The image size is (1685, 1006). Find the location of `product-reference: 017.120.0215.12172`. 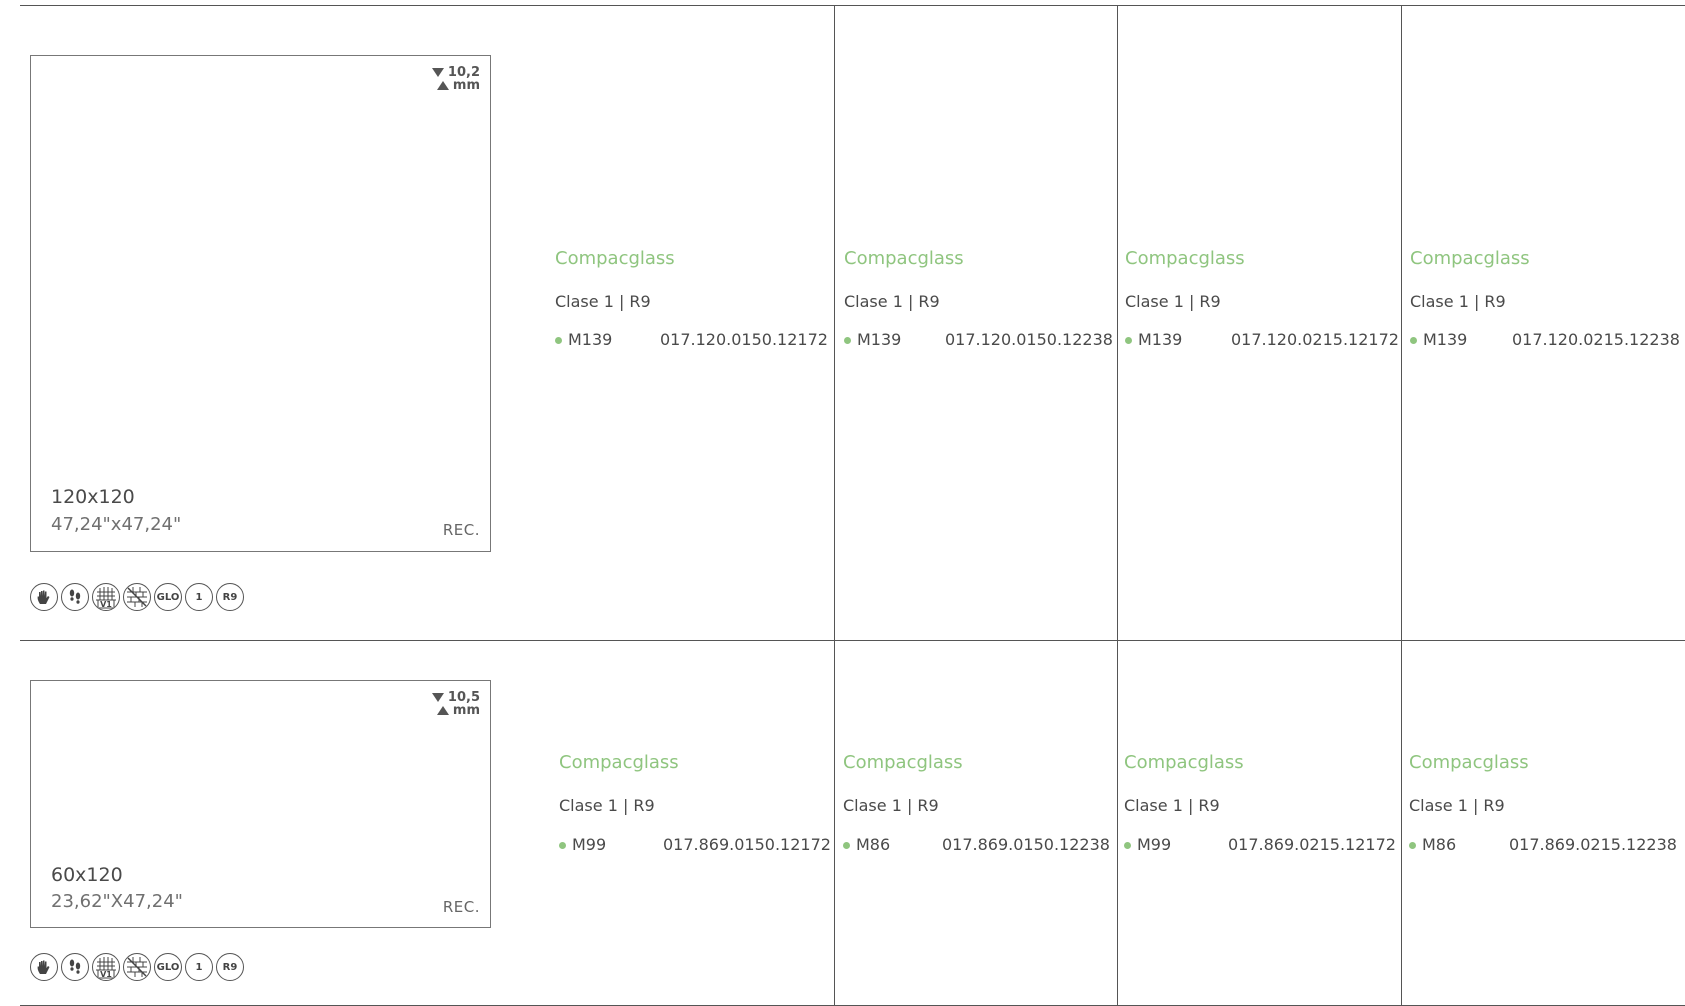

product-reference: 017.120.0215.12172 is located at coordinates (1315, 339).